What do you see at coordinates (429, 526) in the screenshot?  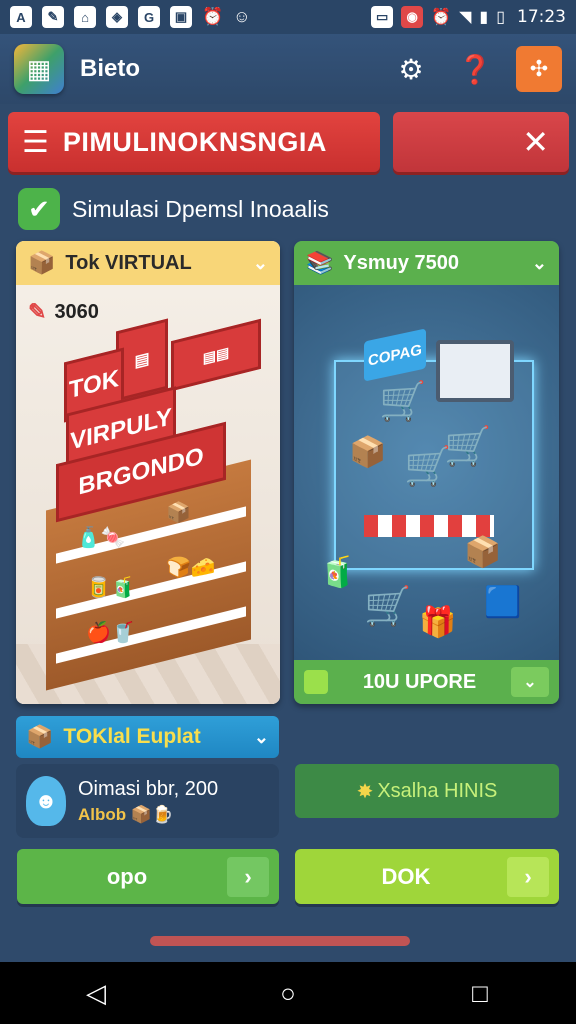 I see `awning` at bounding box center [429, 526].